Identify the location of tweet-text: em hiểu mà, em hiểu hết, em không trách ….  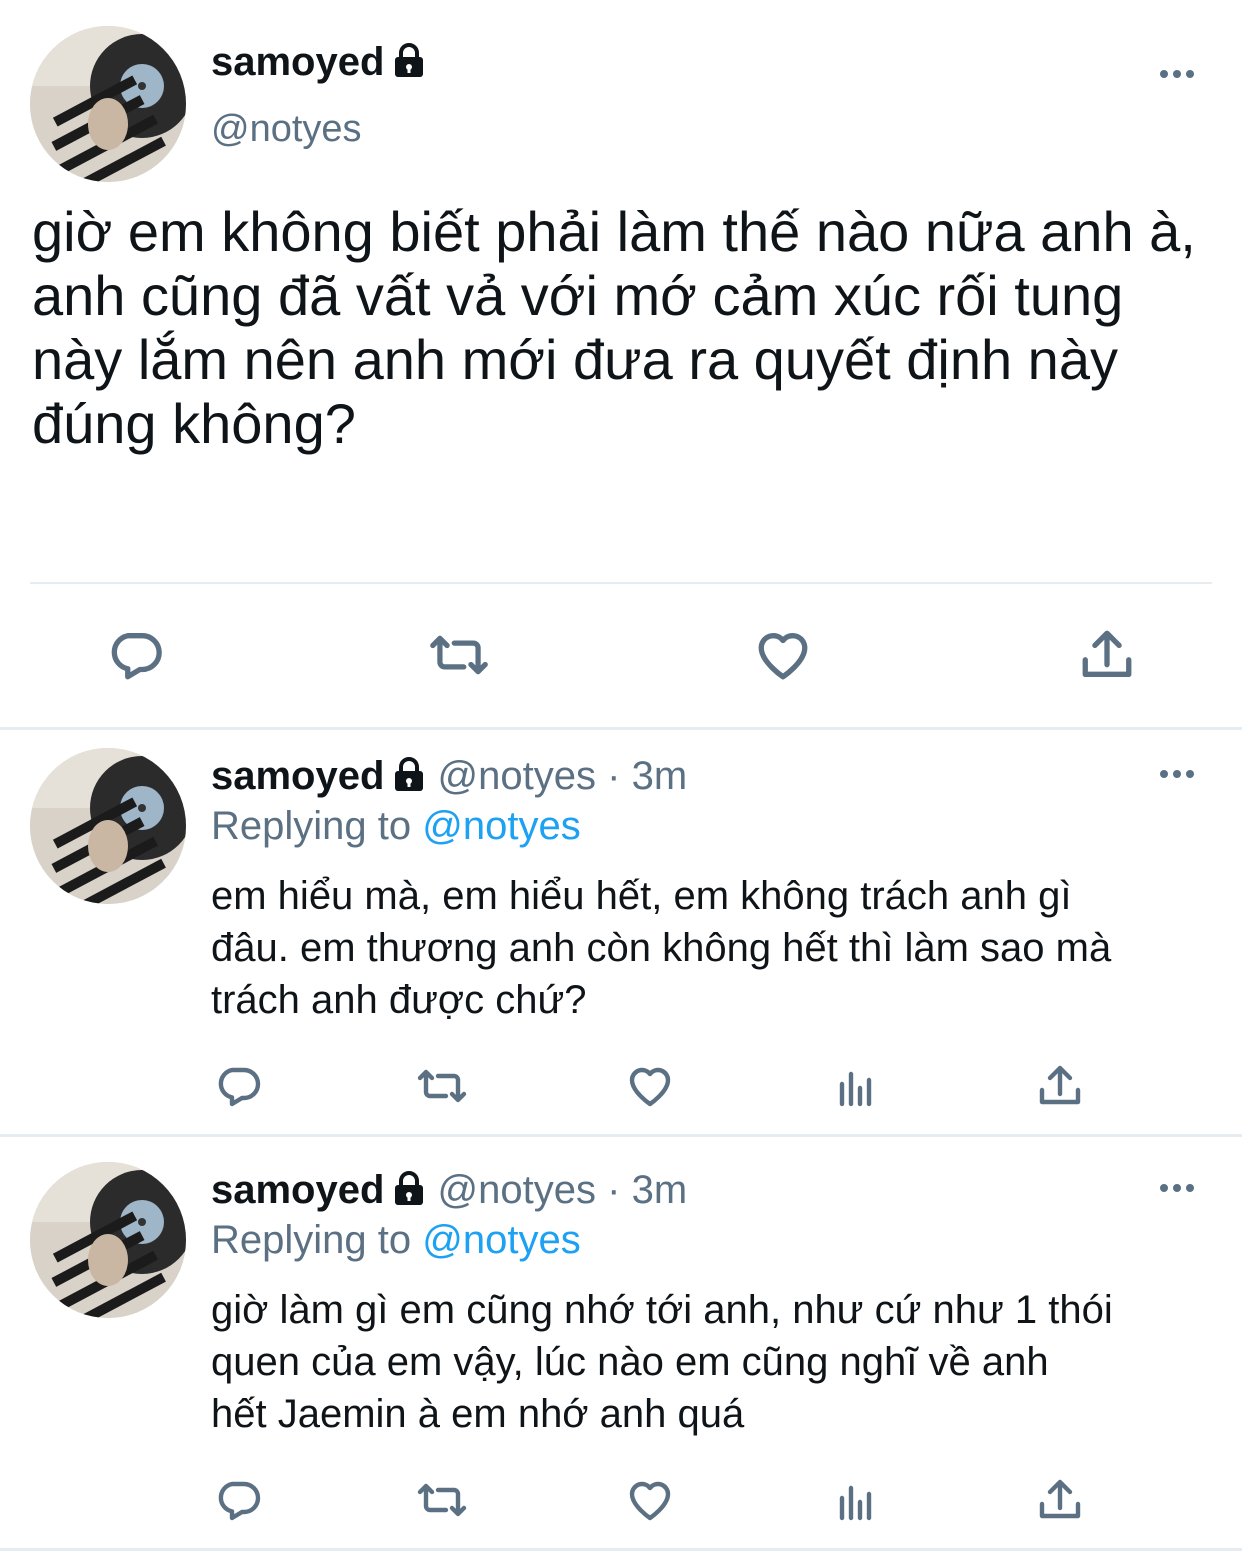
(661, 948).